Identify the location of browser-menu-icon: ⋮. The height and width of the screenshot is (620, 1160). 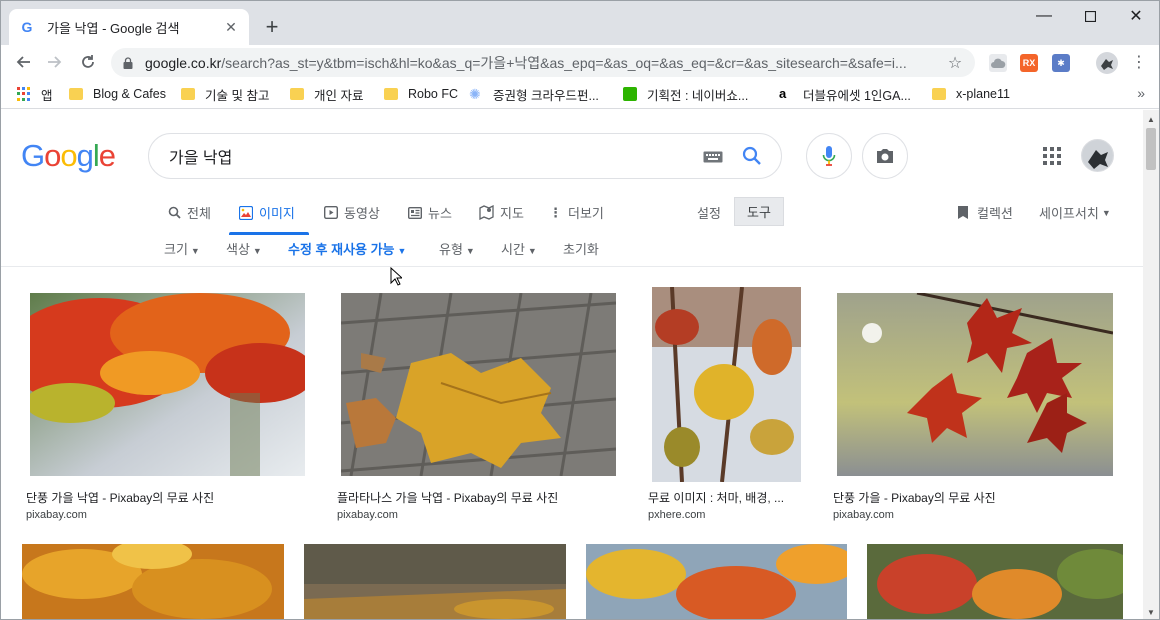
(1139, 62).